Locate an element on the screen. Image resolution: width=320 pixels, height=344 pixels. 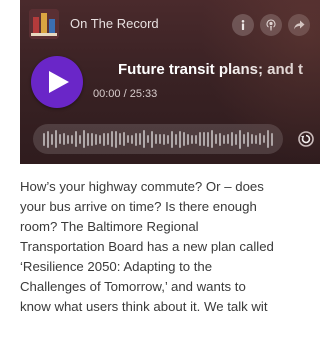
description-line: Challenges of Tomorrow,’ and wants to is located at coordinates (133, 286).